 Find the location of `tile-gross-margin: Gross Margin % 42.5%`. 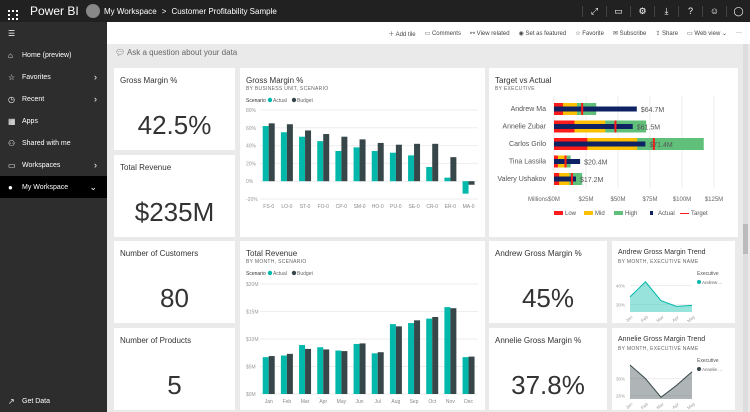

tile-gross-margin: Gross Margin % 42.5% is located at coordinates (174, 109).